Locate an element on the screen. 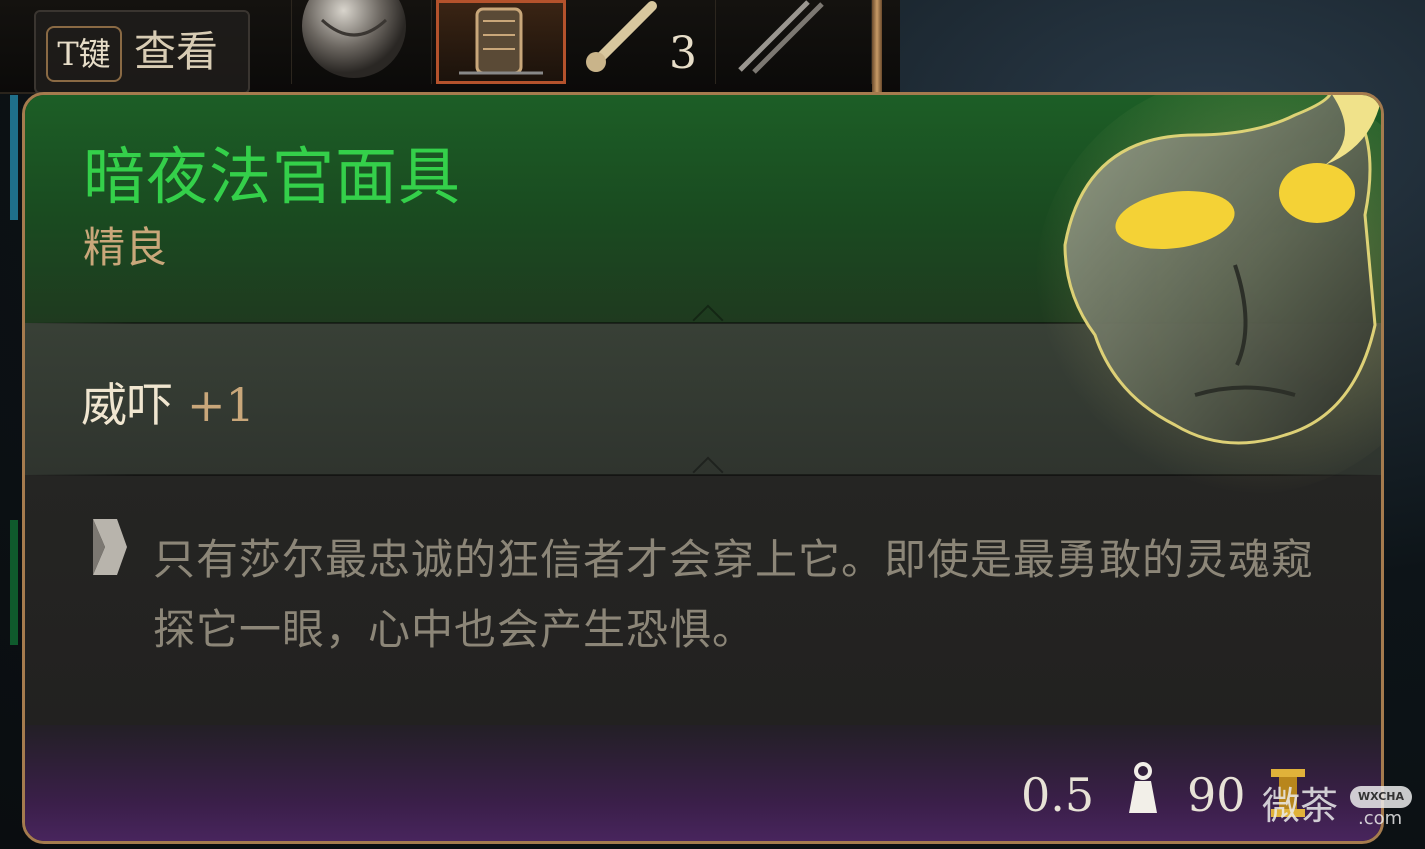 The width and height of the screenshot is (1425, 849). hotbar-slot-bone: 3 is located at coordinates (642, 42).